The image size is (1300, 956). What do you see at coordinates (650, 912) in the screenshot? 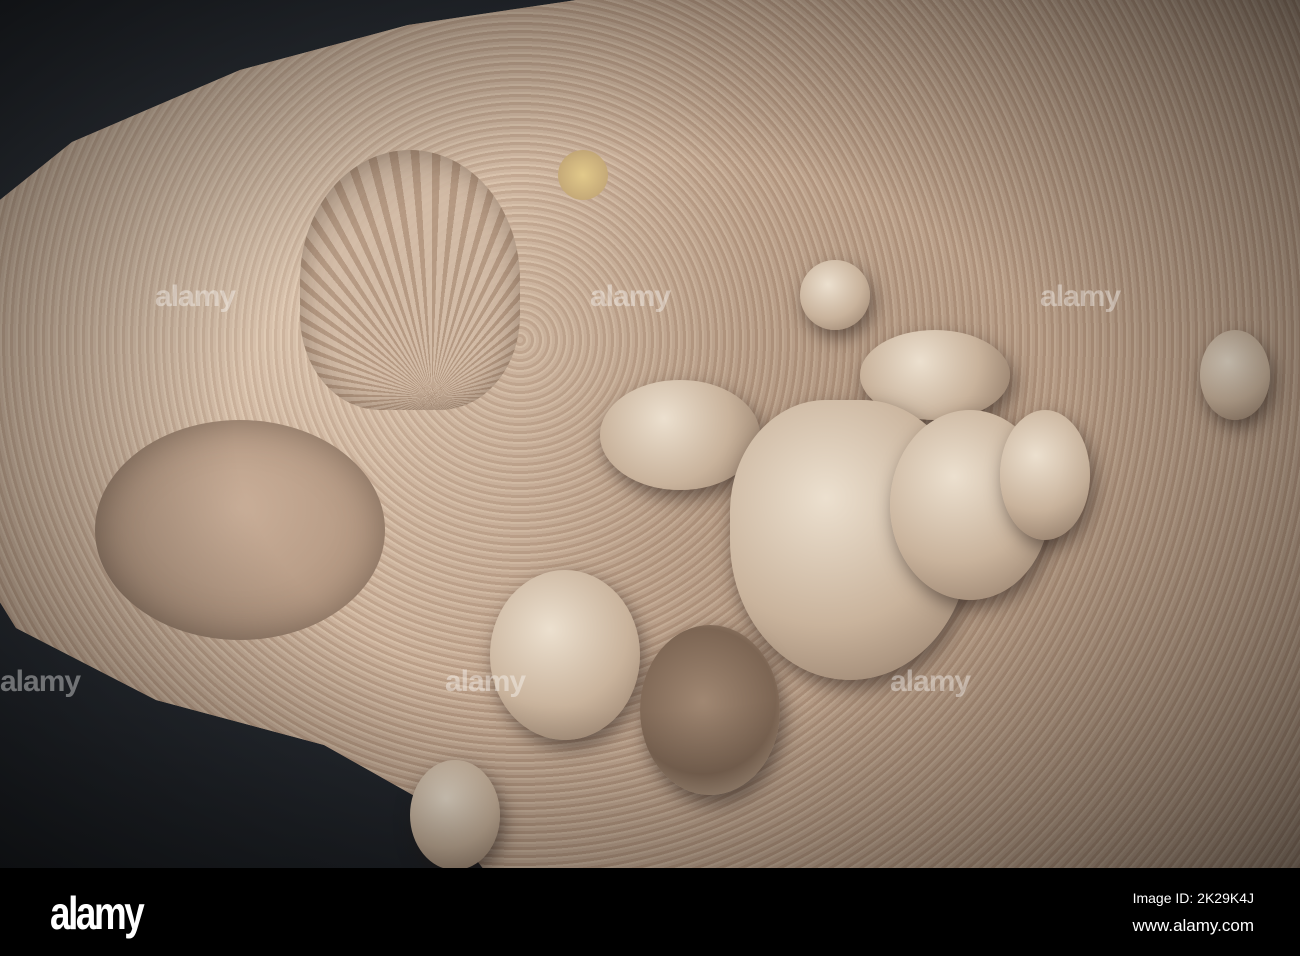
I see `footer-bar: alamy Image ID: 2K29K4J www.alamy.com` at bounding box center [650, 912].